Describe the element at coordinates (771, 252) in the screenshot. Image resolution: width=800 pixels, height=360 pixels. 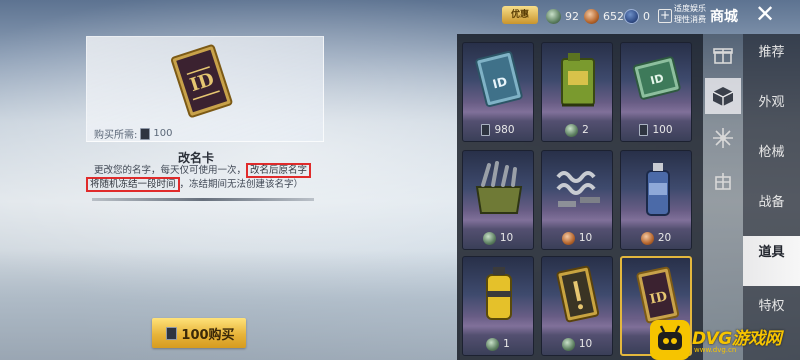
I see `tab-label: 道具` at that location.